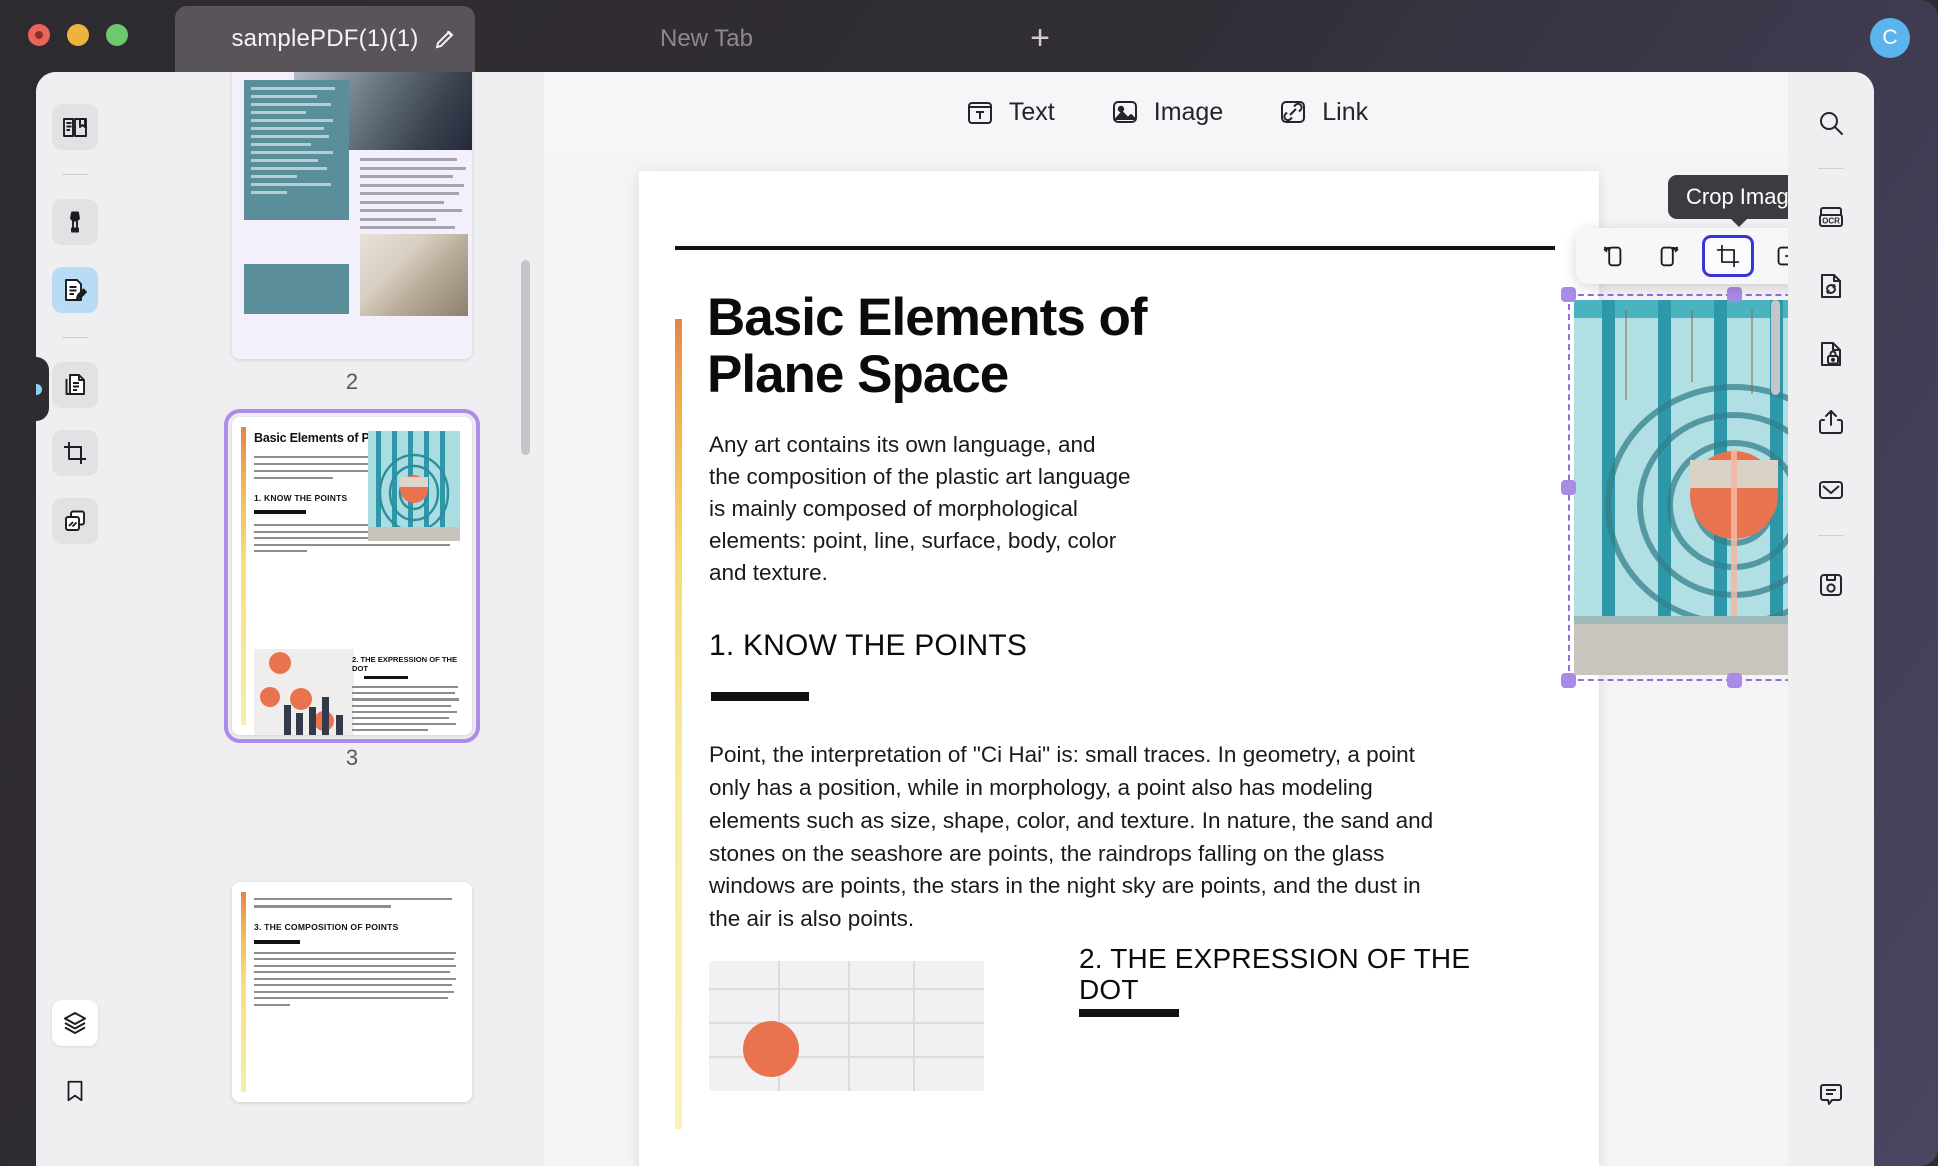 The height and width of the screenshot is (1166, 1938). I want to click on search-button, so click(1831, 123).